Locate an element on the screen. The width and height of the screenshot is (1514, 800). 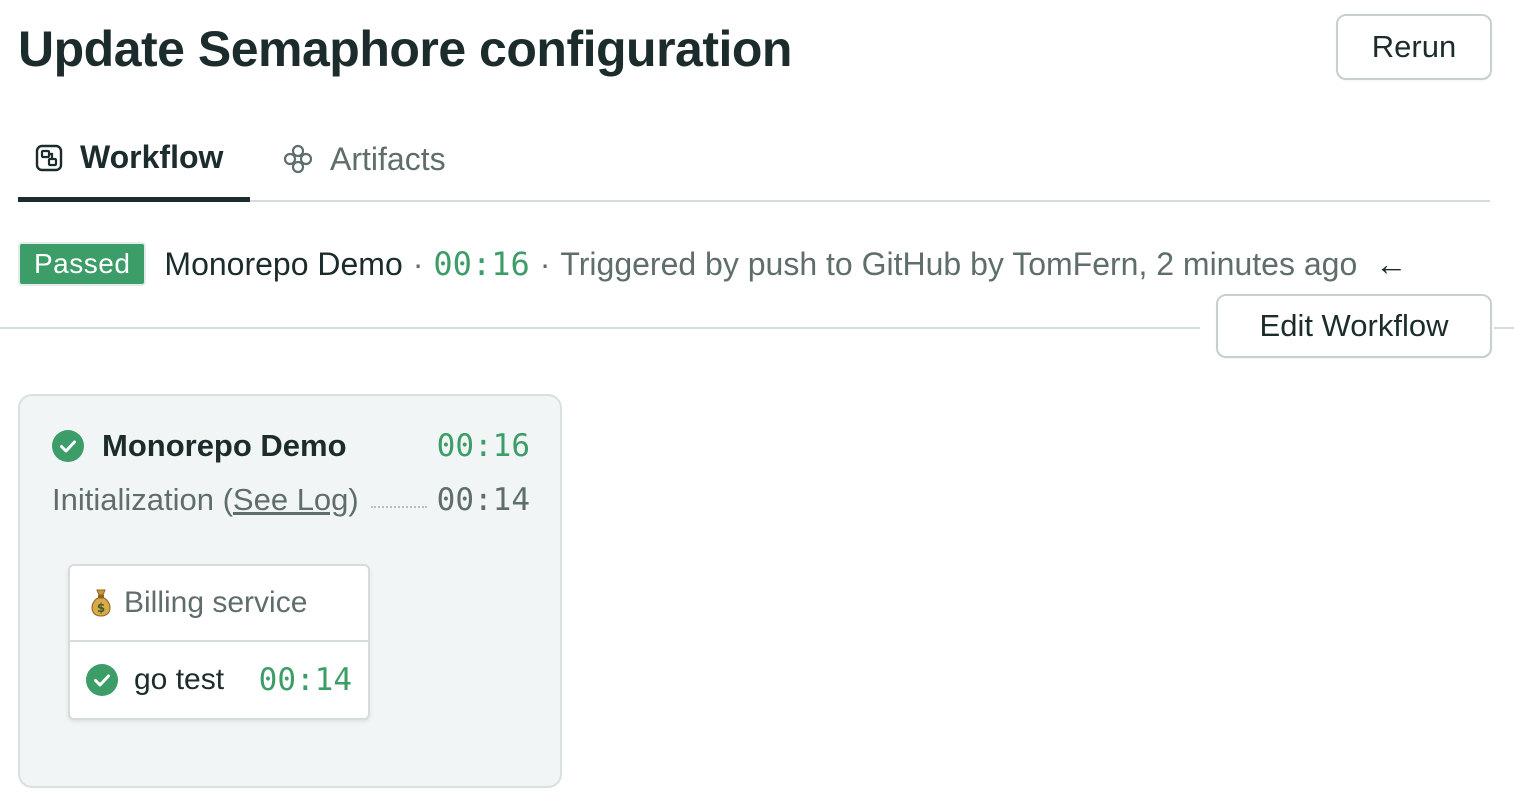
job-group-name: Billing service is located at coordinates (216, 602).